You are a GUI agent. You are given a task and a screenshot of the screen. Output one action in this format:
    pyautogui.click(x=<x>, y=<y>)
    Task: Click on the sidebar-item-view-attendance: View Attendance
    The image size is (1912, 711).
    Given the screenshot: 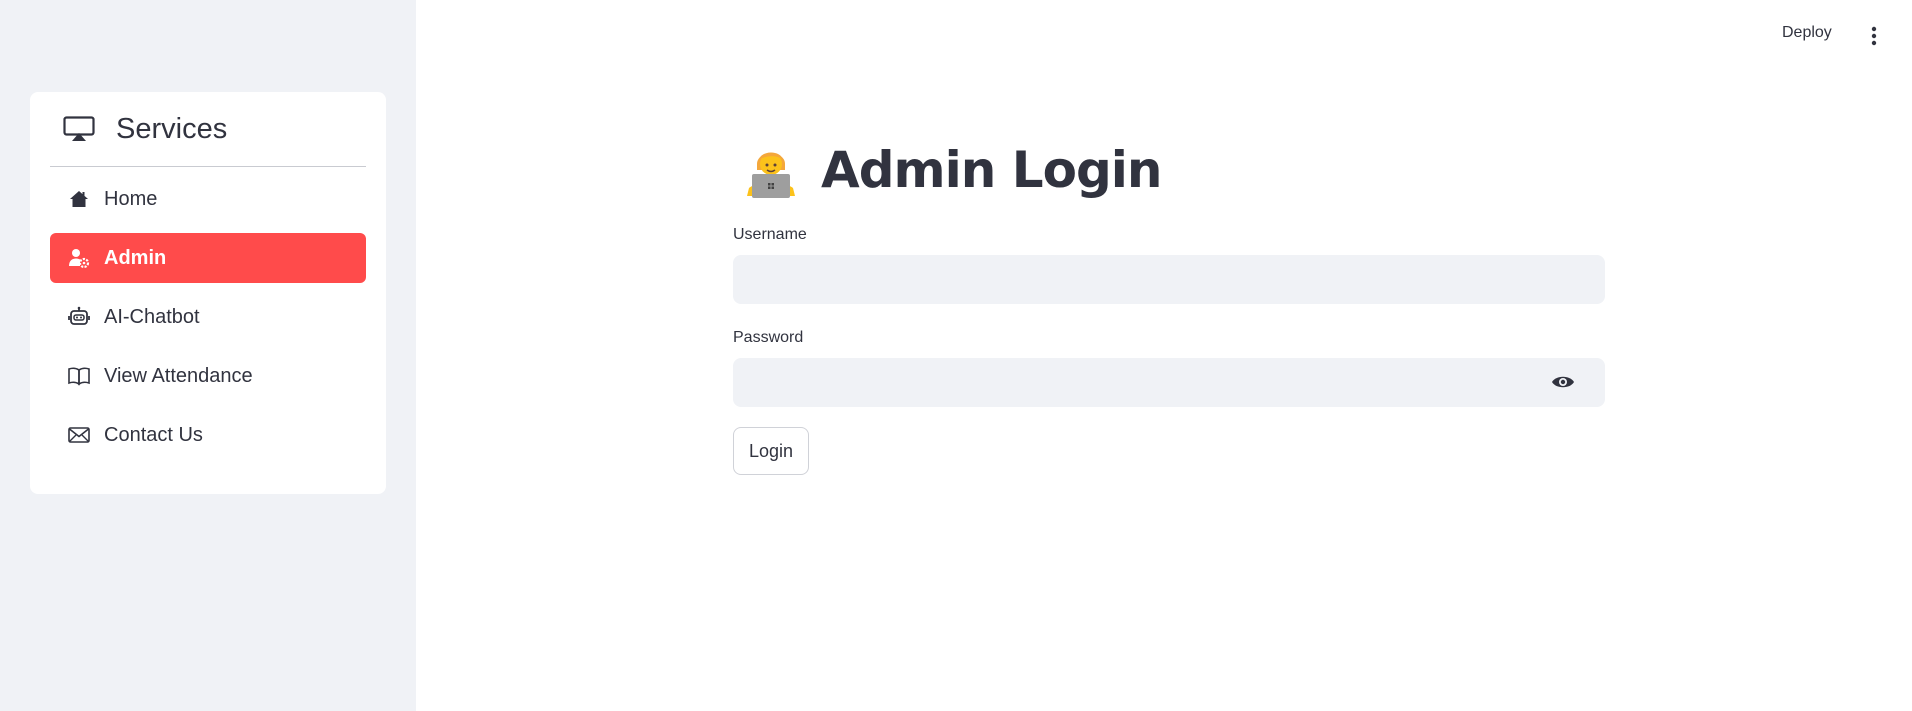 What is the action you would take?
    pyautogui.click(x=208, y=376)
    